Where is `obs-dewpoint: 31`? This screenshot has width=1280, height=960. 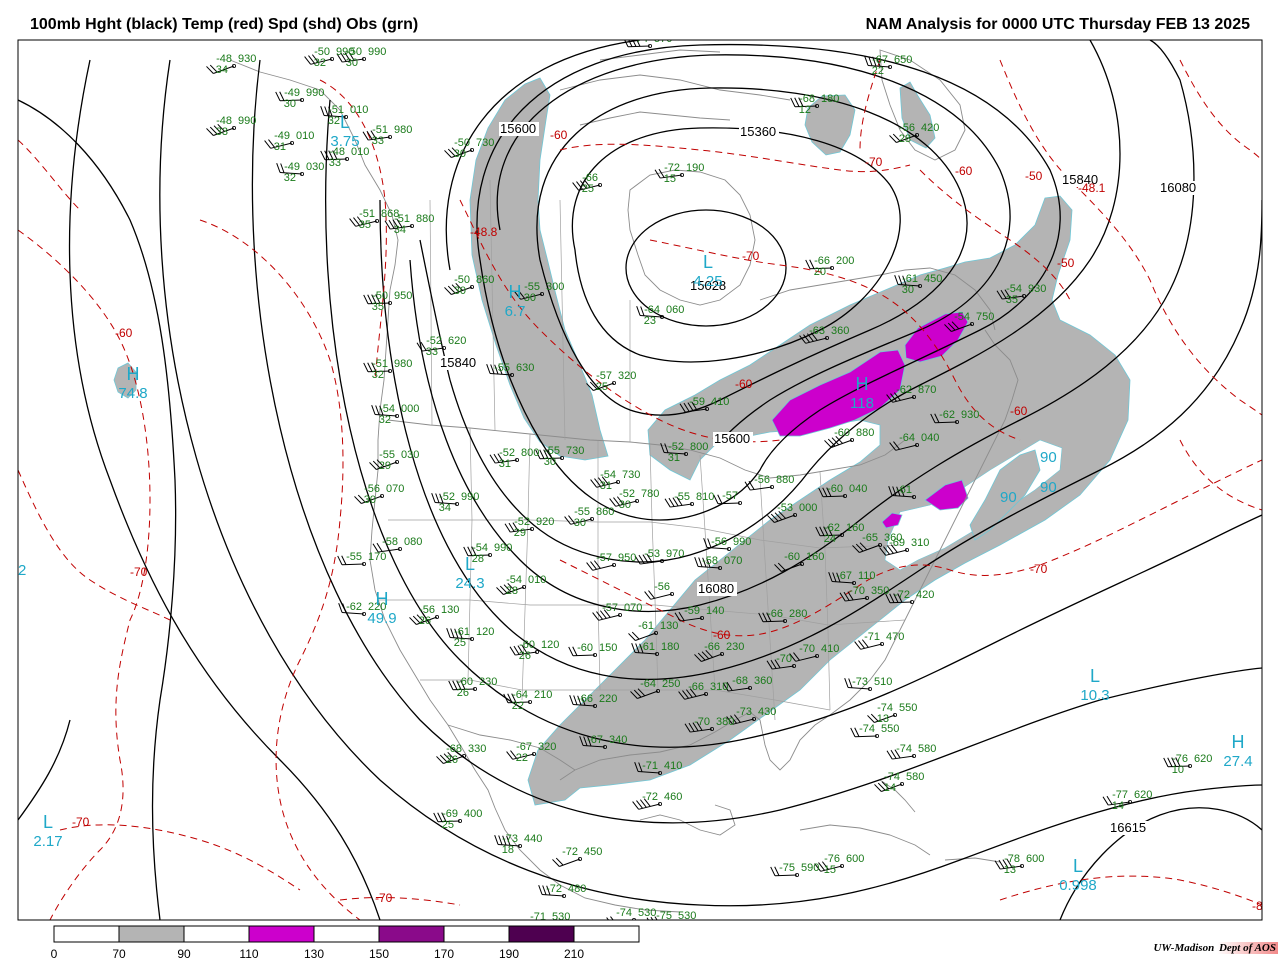
obs-dewpoint: 31 is located at coordinates (505, 464).